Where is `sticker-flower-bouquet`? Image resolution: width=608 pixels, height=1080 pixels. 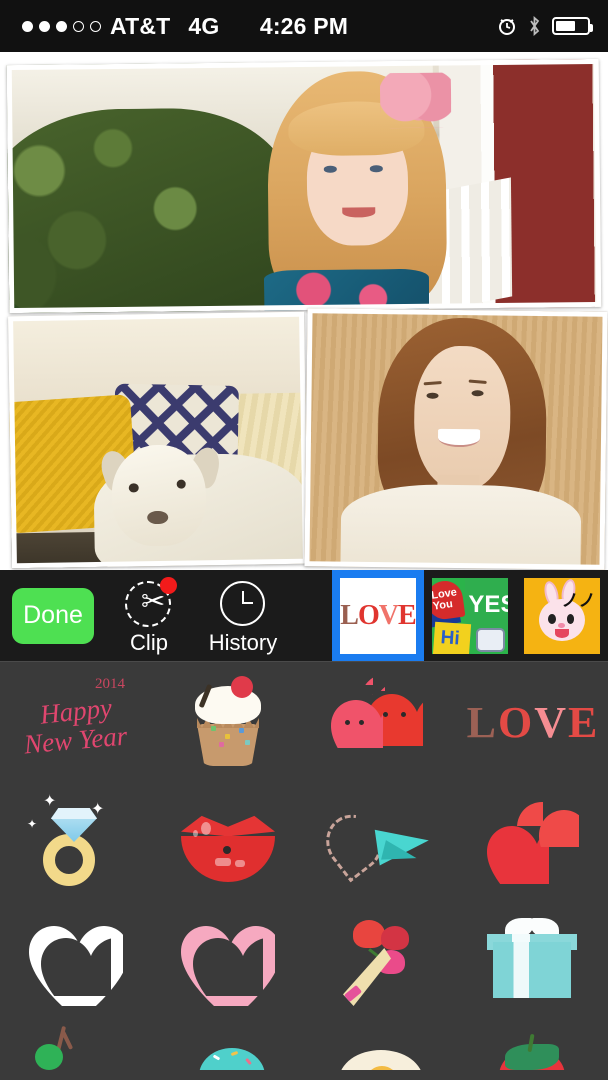
sticker-flower-bouquet is located at coordinates (380, 962).